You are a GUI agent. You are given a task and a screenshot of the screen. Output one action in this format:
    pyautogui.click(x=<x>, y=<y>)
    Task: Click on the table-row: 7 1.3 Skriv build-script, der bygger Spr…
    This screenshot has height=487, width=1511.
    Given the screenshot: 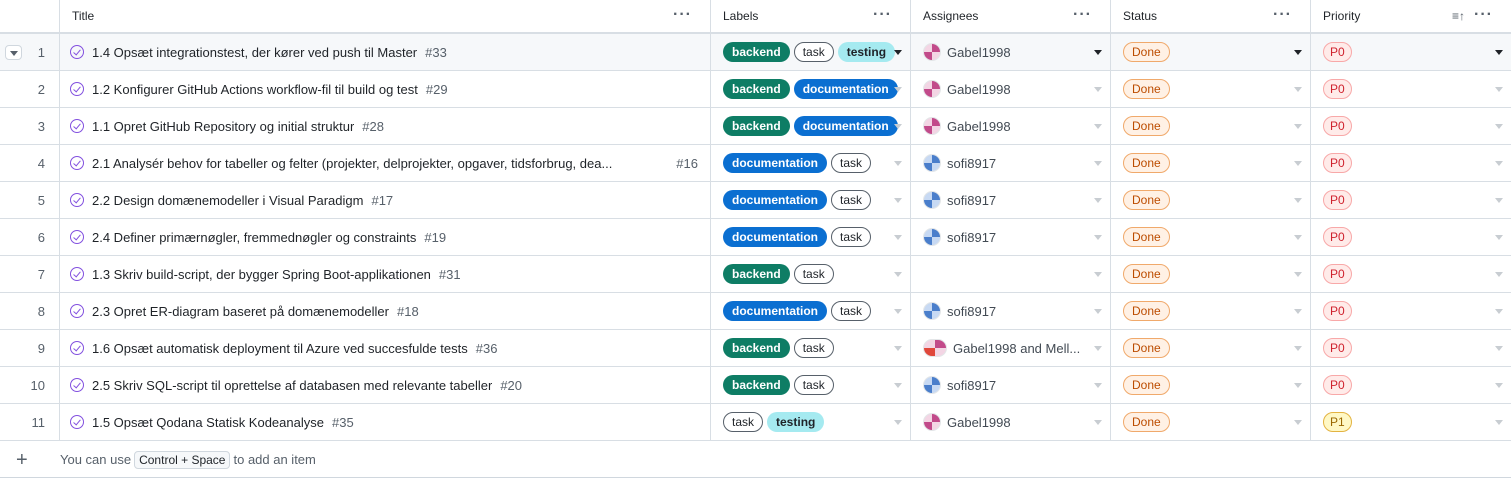 What is the action you would take?
    pyautogui.click(x=755, y=274)
    